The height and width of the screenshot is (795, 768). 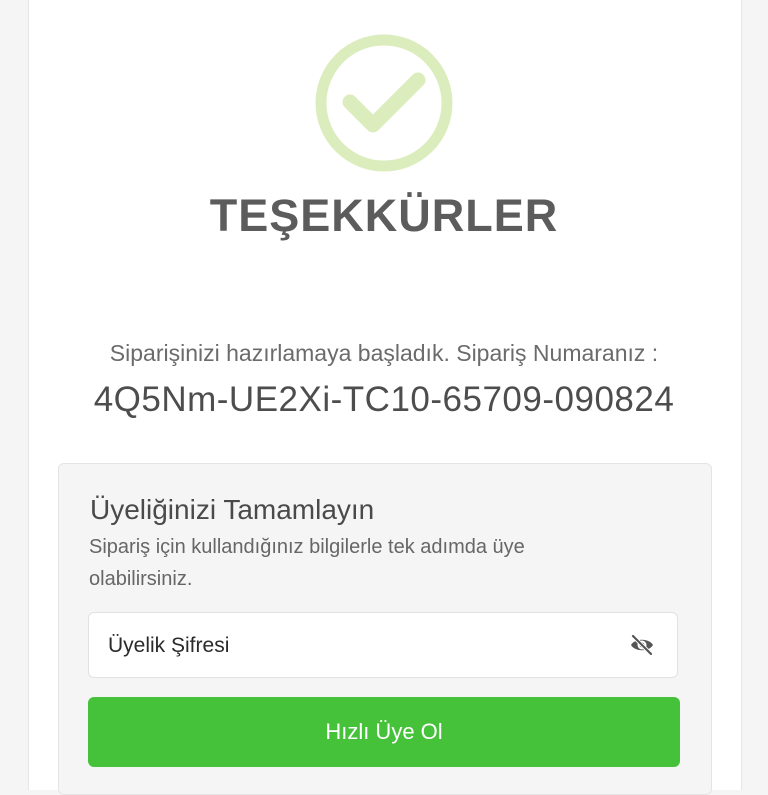 What do you see at coordinates (642, 645) in the screenshot?
I see `eye-off-icon` at bounding box center [642, 645].